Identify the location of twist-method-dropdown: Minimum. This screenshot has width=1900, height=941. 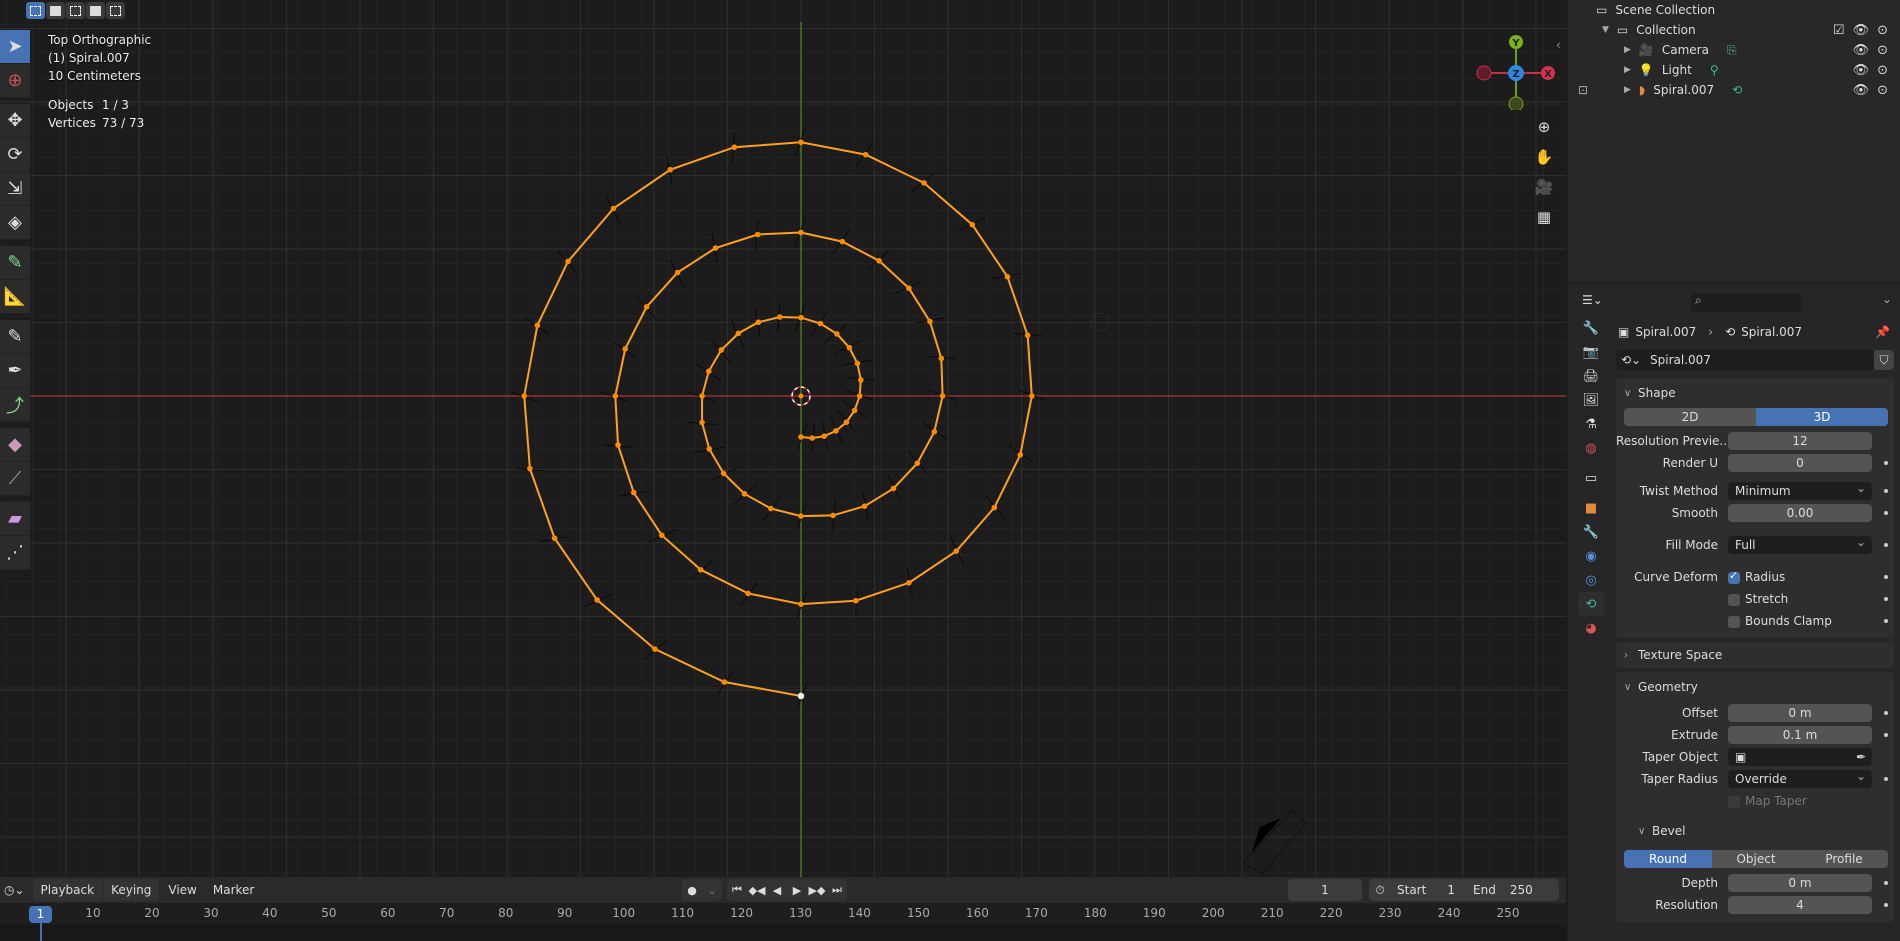
(1800, 489).